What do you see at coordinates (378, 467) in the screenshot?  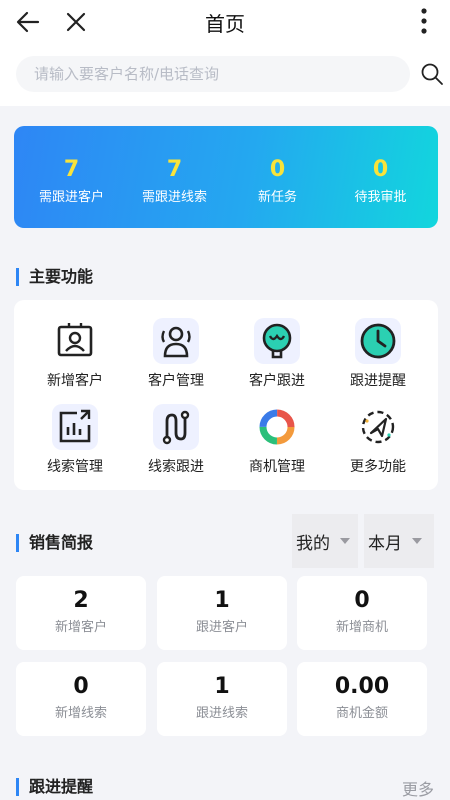 I see `function-label: 更多功能` at bounding box center [378, 467].